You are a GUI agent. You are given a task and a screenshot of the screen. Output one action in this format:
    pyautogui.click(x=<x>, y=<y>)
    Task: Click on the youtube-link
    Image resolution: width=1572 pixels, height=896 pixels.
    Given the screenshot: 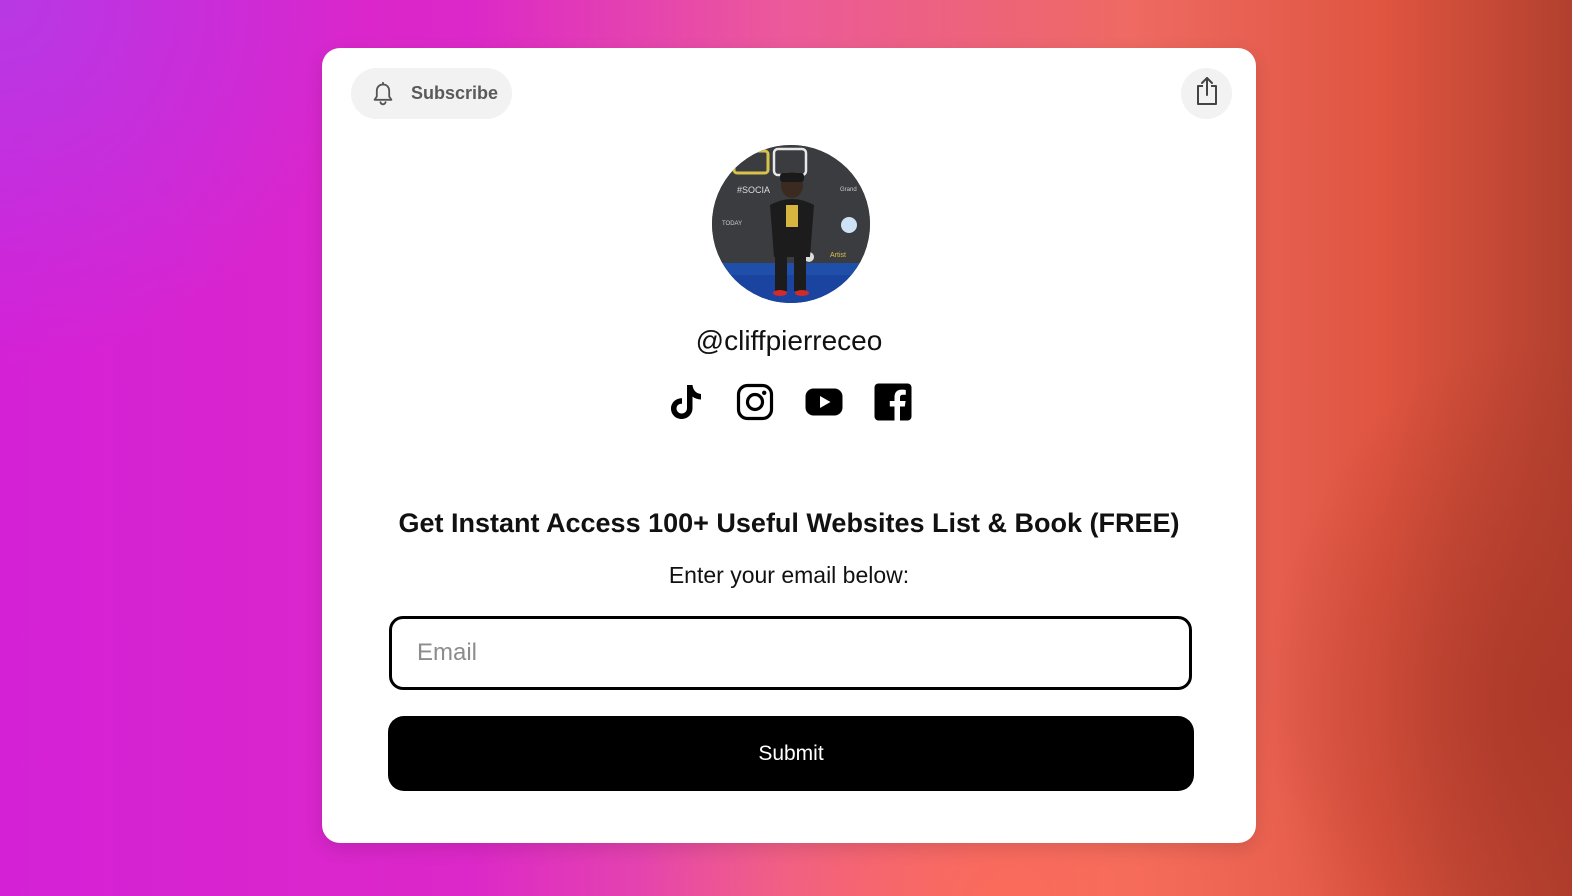 What is the action you would take?
    pyautogui.click(x=824, y=404)
    